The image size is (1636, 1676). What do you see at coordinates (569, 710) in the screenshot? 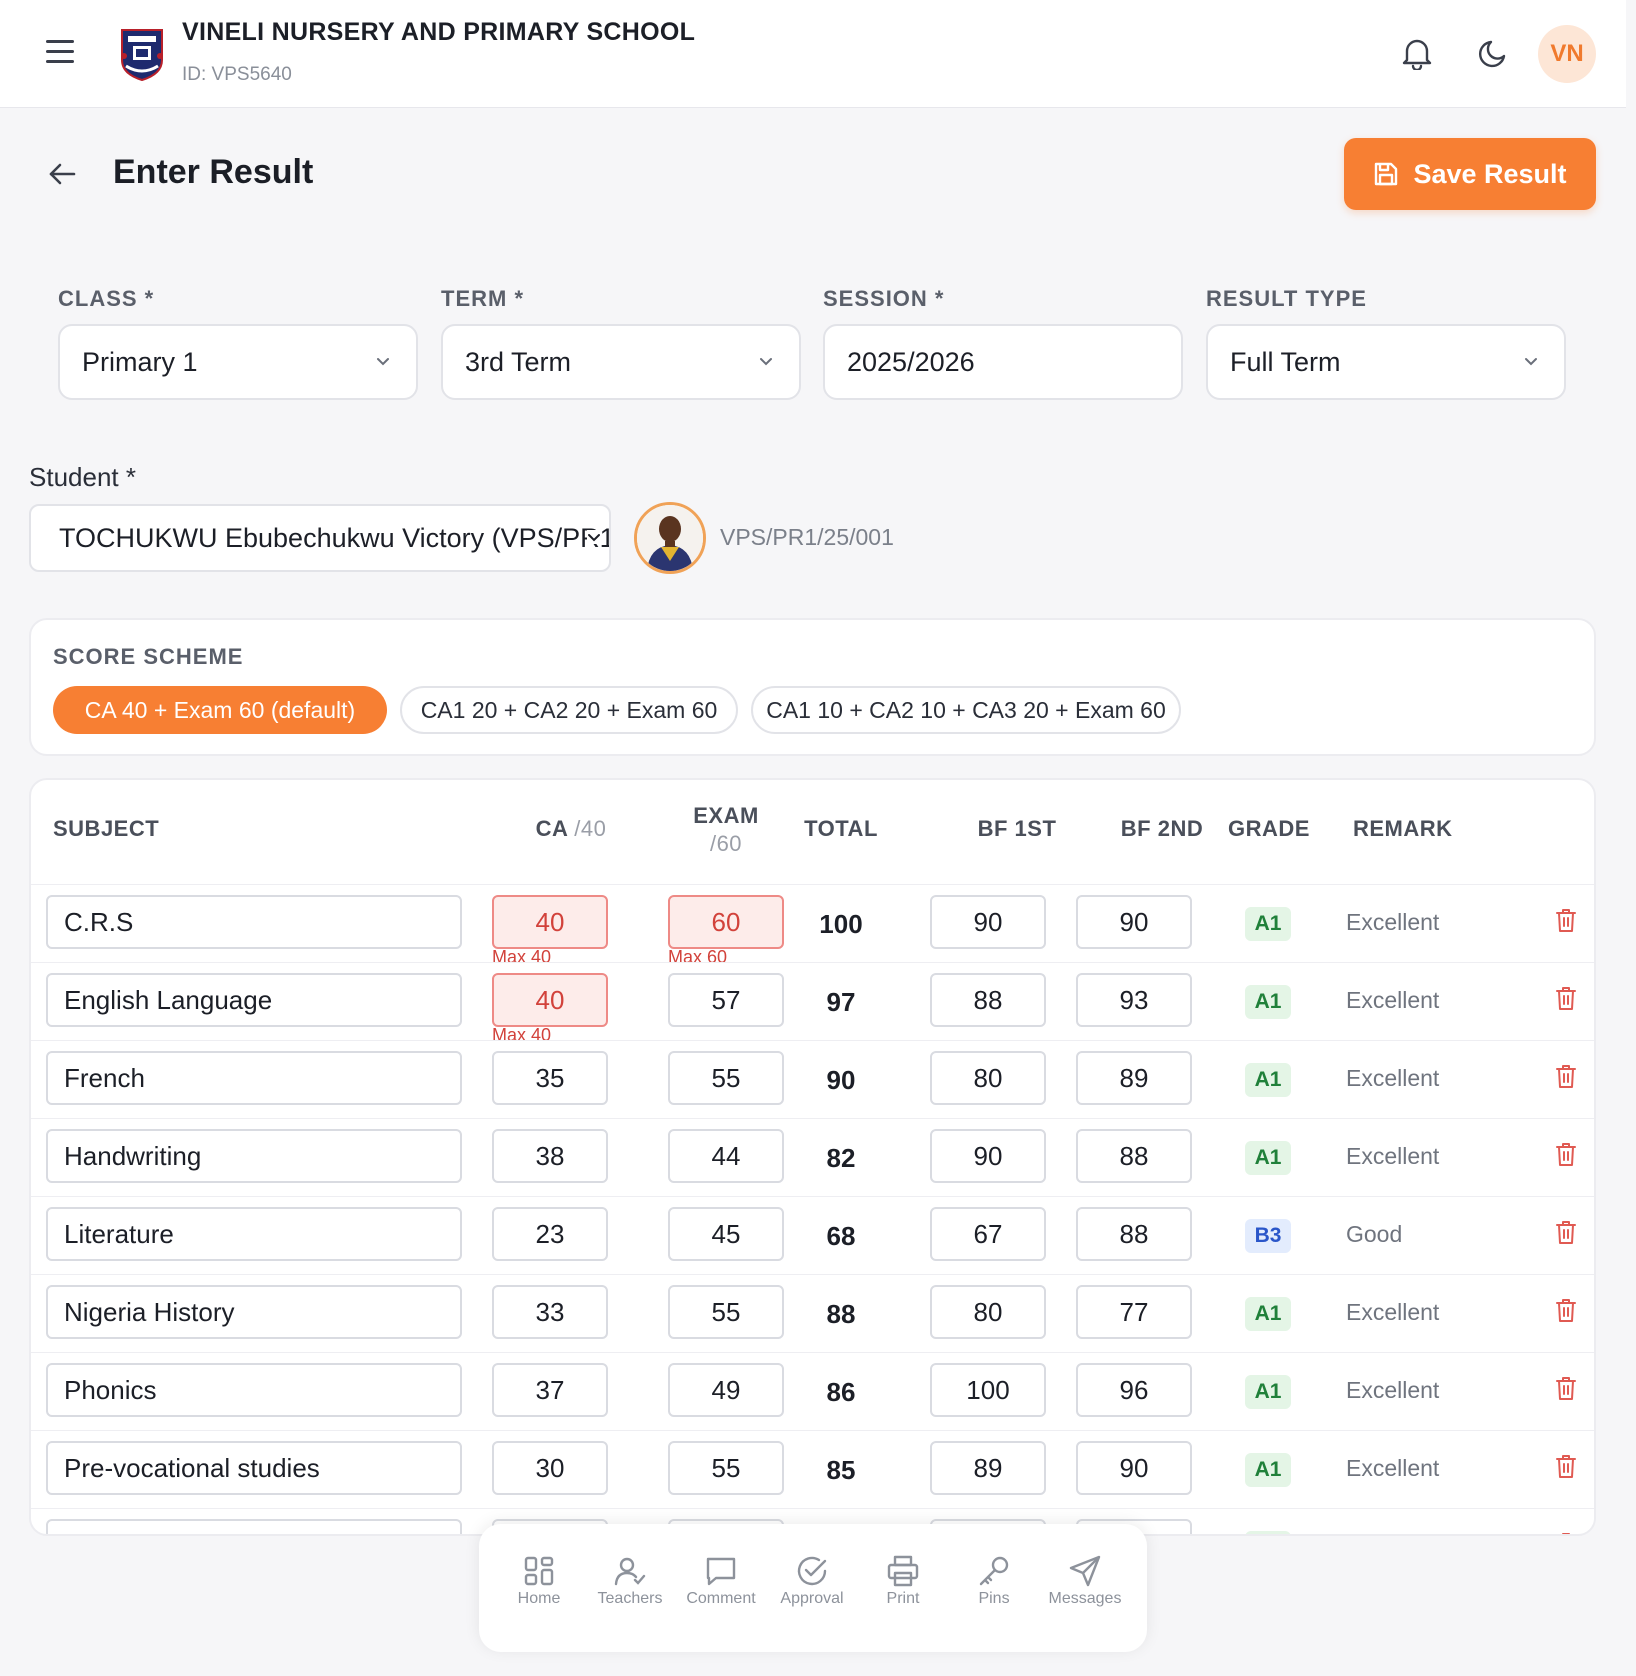
I see `scheme-option-2: CA1 20 + CA2 20 + Exam 60` at bounding box center [569, 710].